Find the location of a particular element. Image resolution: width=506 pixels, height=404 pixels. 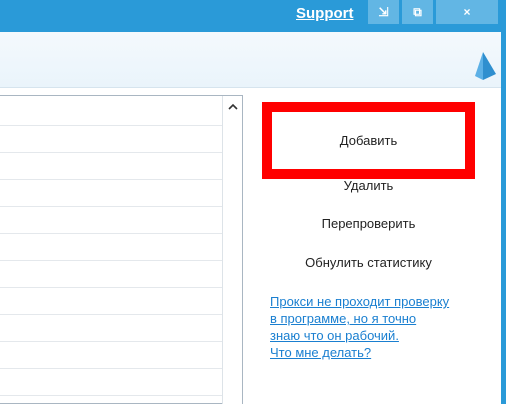

add-button-label: Добавить is located at coordinates (368, 140).